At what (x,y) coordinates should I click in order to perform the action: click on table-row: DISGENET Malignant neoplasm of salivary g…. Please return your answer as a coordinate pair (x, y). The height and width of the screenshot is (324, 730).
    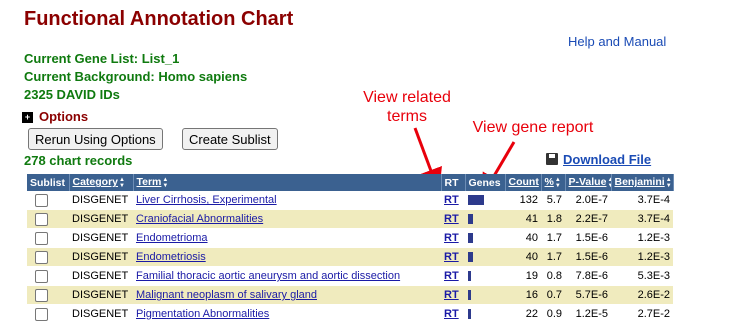
    Looking at the image, I should click on (350, 295).